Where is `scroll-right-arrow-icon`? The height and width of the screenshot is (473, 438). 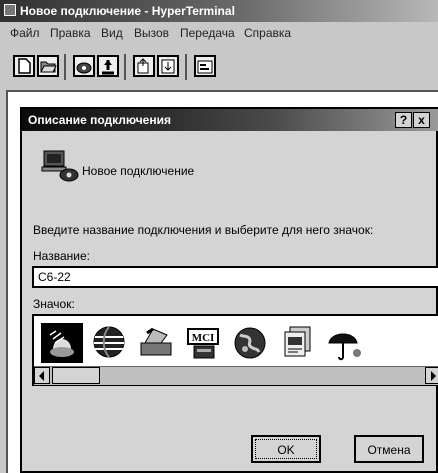
scroll-right-arrow-icon is located at coordinates (431, 375).